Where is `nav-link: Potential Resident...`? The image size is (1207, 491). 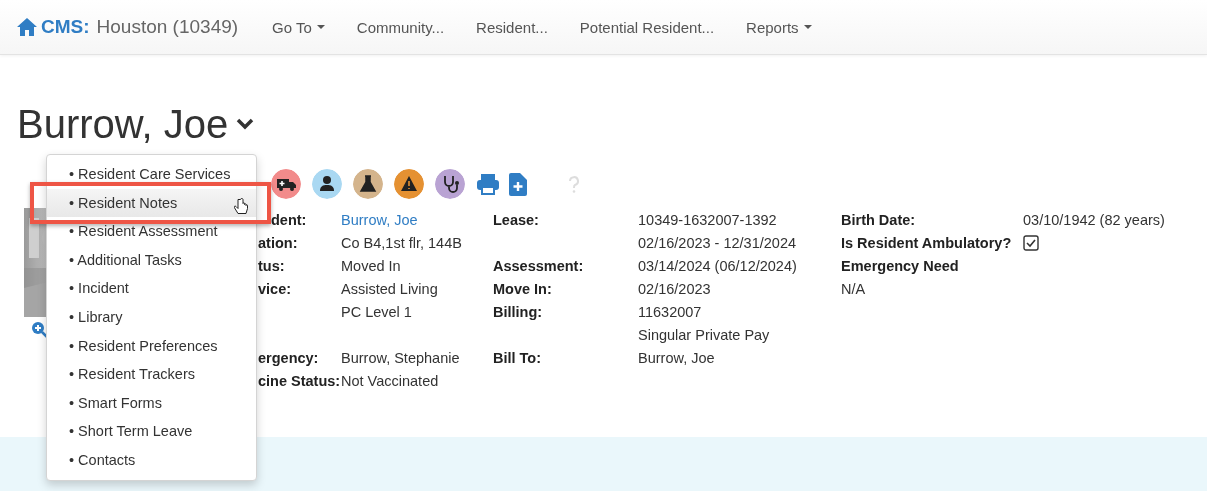 nav-link: Potential Resident... is located at coordinates (647, 27).